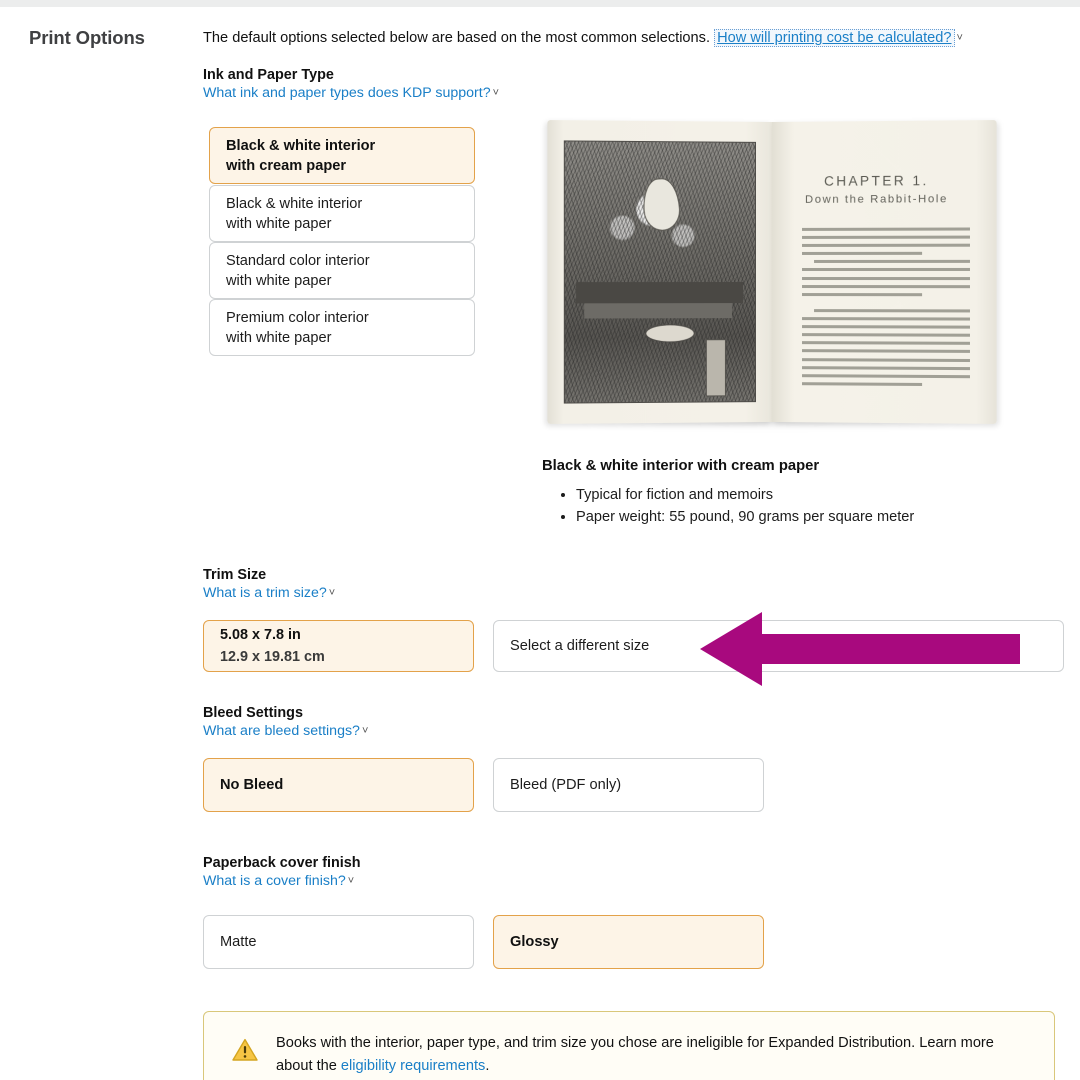  I want to click on cover-finish-help: What is a cover finish? ˅, so click(278, 881).